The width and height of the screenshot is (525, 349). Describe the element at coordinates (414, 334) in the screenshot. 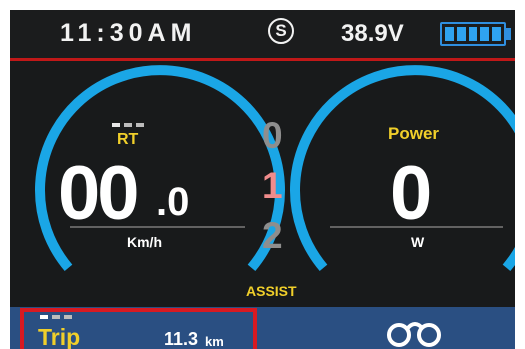

I see `bike-logo-icon` at that location.